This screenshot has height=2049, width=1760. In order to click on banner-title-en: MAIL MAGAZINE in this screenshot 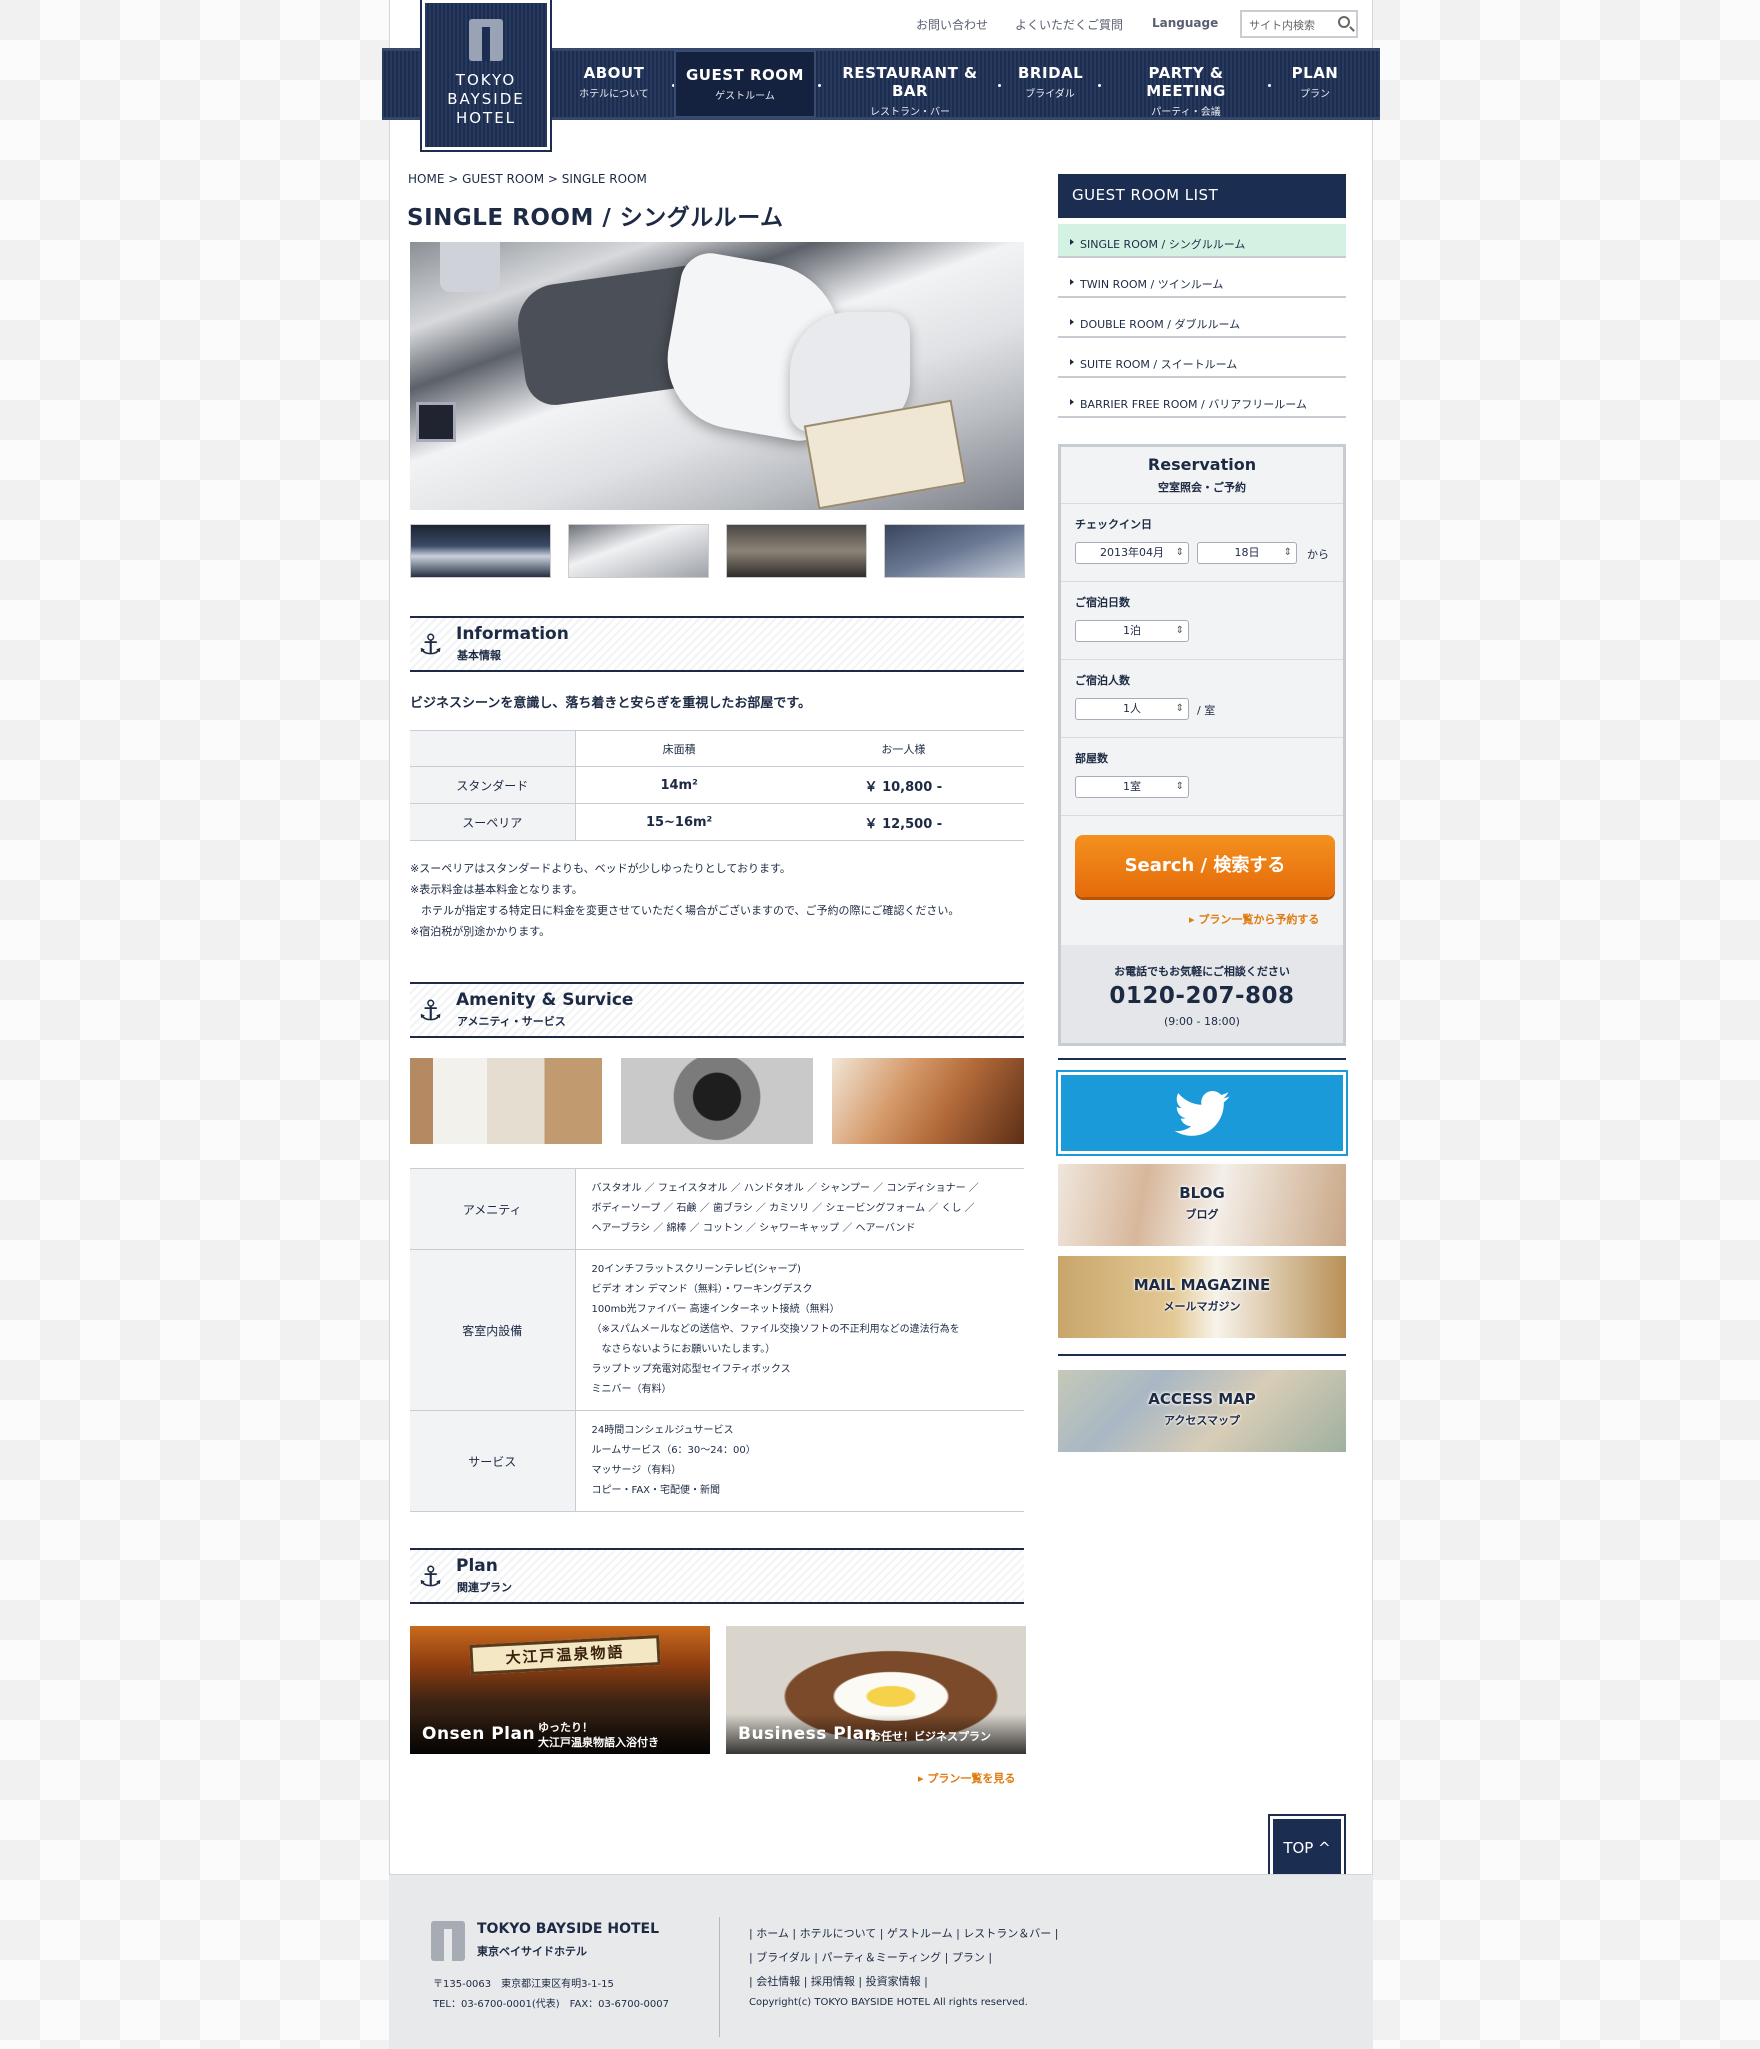, I will do `click(1202, 1285)`.